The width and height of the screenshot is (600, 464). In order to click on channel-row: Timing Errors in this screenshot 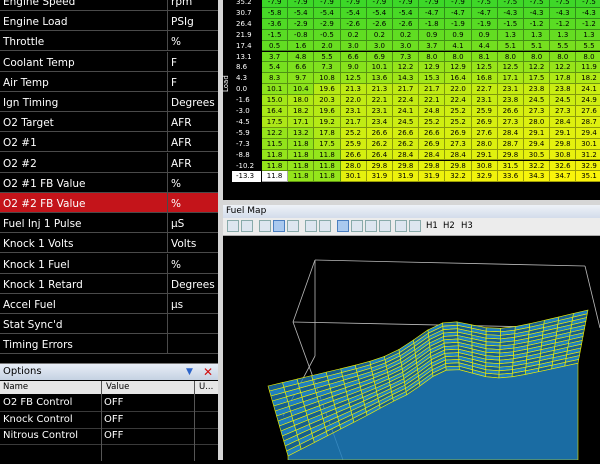, I will do `click(109, 344)`.